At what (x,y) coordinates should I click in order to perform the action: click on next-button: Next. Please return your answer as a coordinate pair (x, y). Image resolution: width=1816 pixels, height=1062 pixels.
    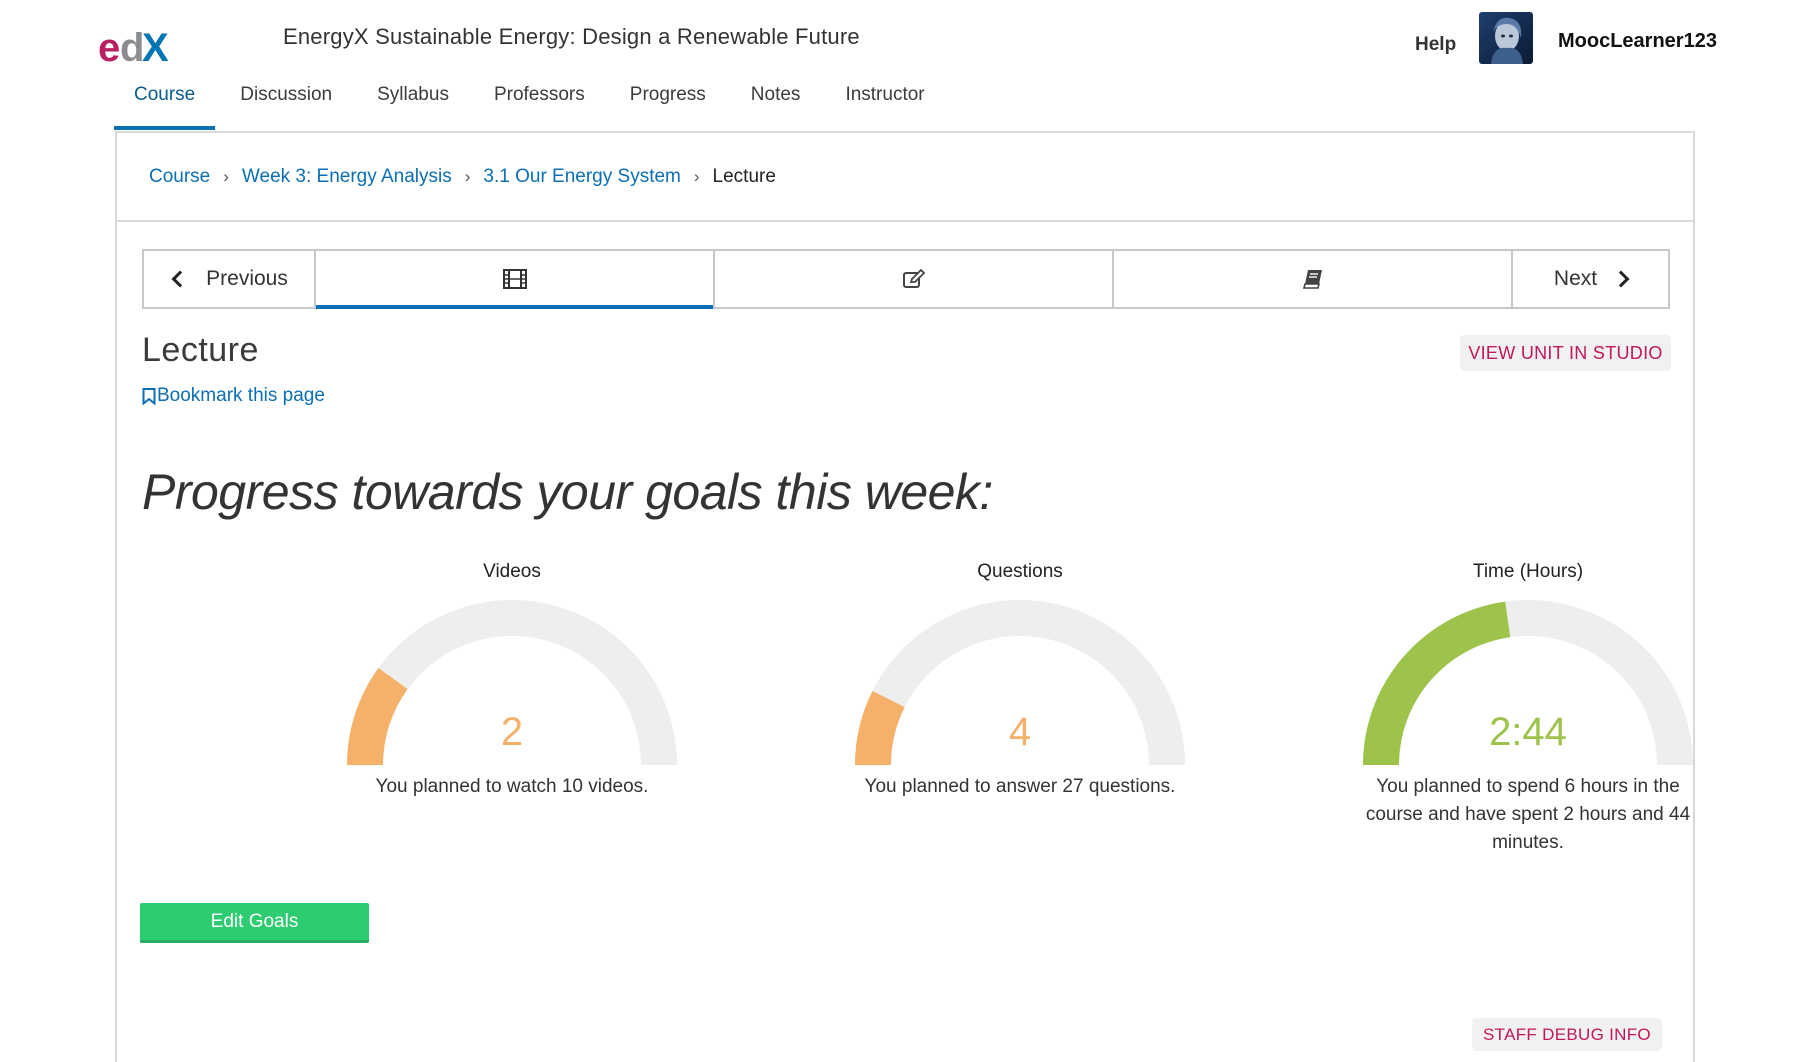
    Looking at the image, I should click on (1589, 279).